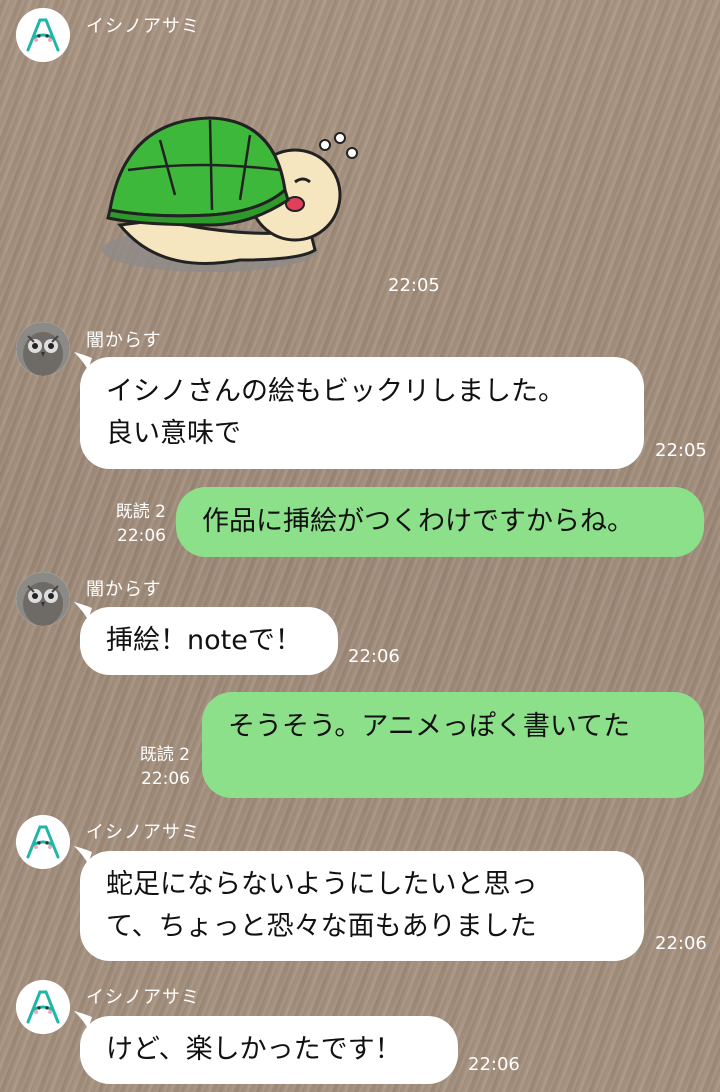 This screenshot has width=720, height=1092. I want to click on message-text: て、ちょっと恐々な面もありました, so click(321, 926).